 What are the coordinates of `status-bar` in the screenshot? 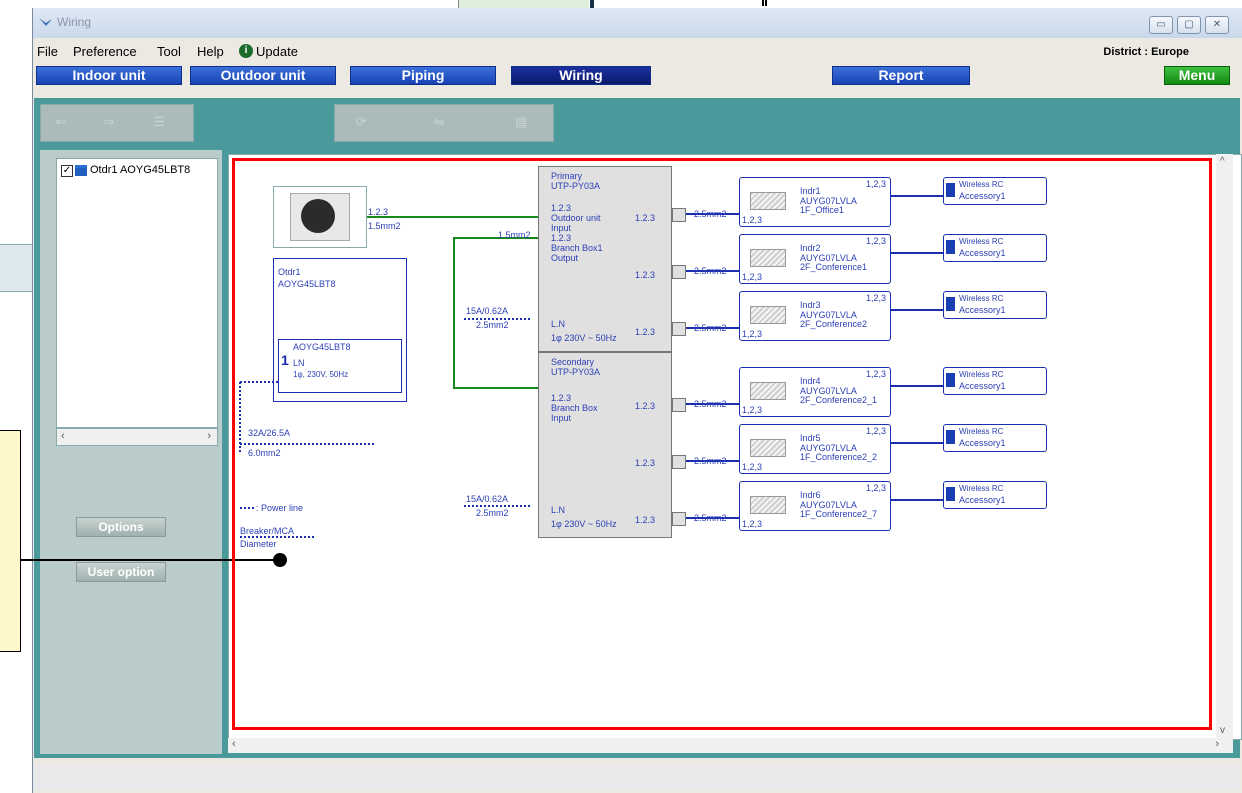 It's located at (637, 778).